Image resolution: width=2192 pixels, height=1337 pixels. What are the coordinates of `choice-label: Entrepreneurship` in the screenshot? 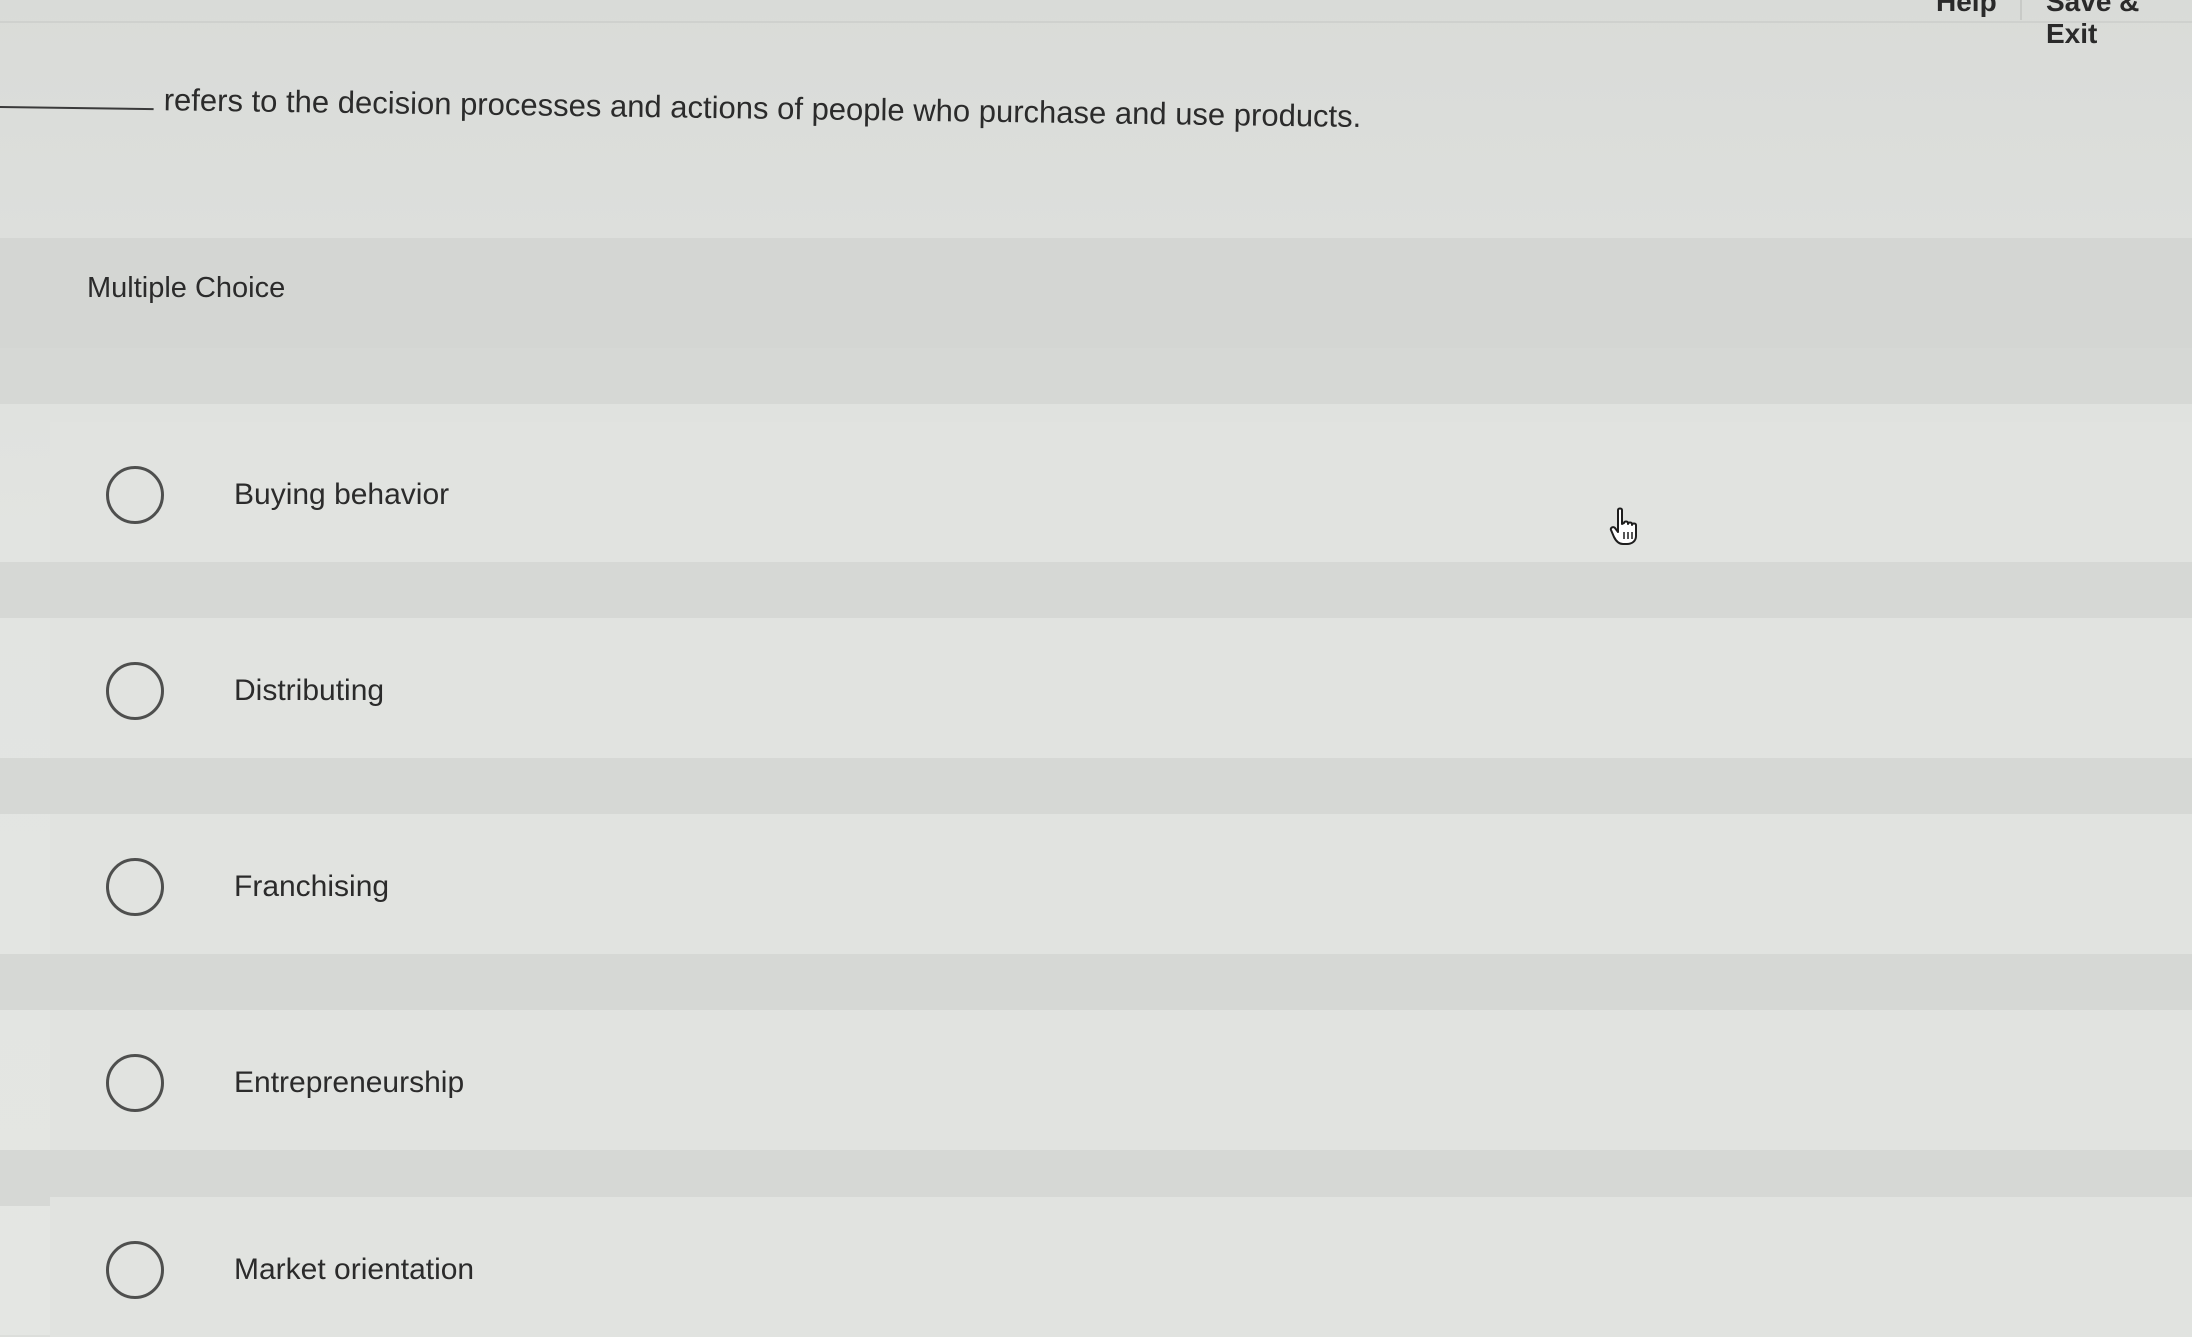 It's located at (349, 1082).